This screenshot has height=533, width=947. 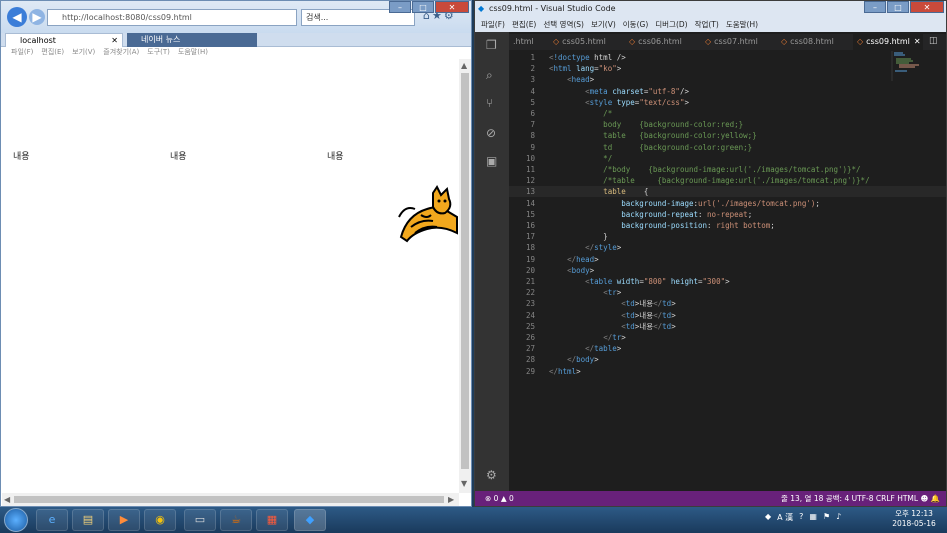 I want to click on vertical-scrollbar: ▲ ▼, so click(x=465, y=276).